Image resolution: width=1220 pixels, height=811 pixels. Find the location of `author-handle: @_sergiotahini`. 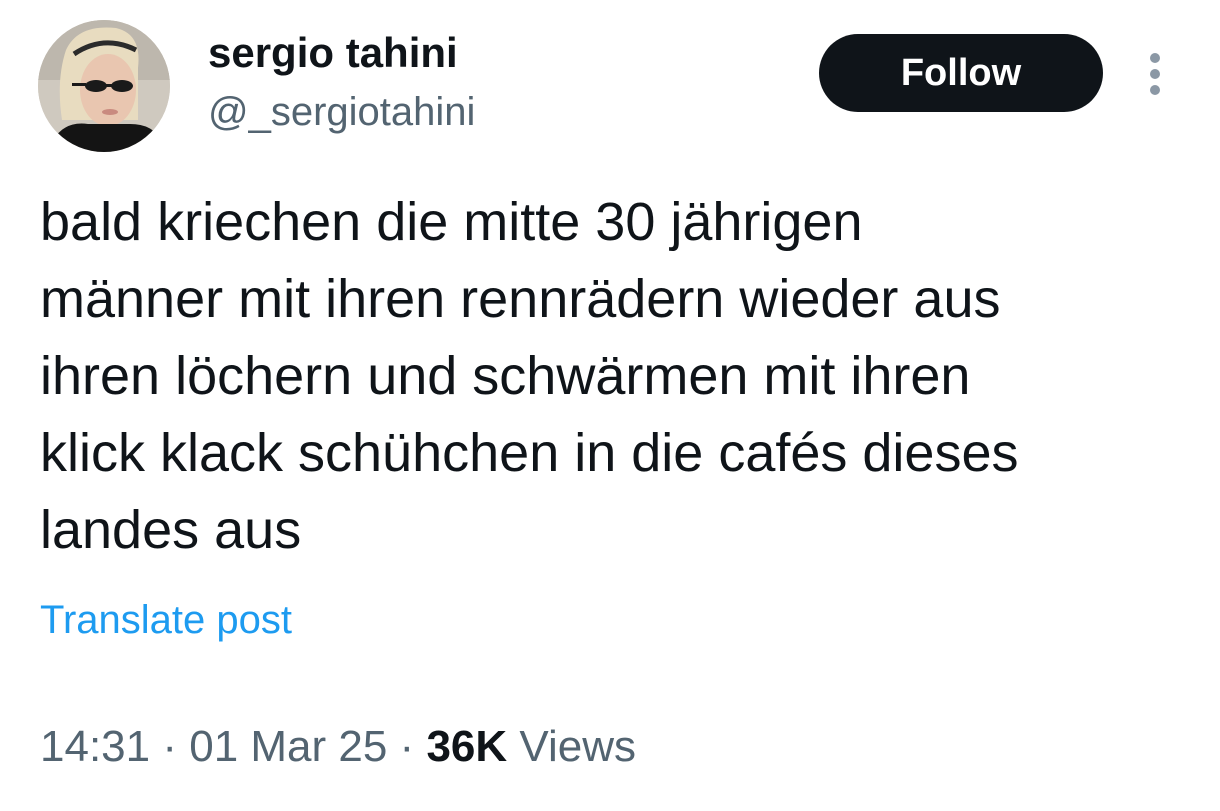

author-handle: @_sergiotahini is located at coordinates (341, 112).